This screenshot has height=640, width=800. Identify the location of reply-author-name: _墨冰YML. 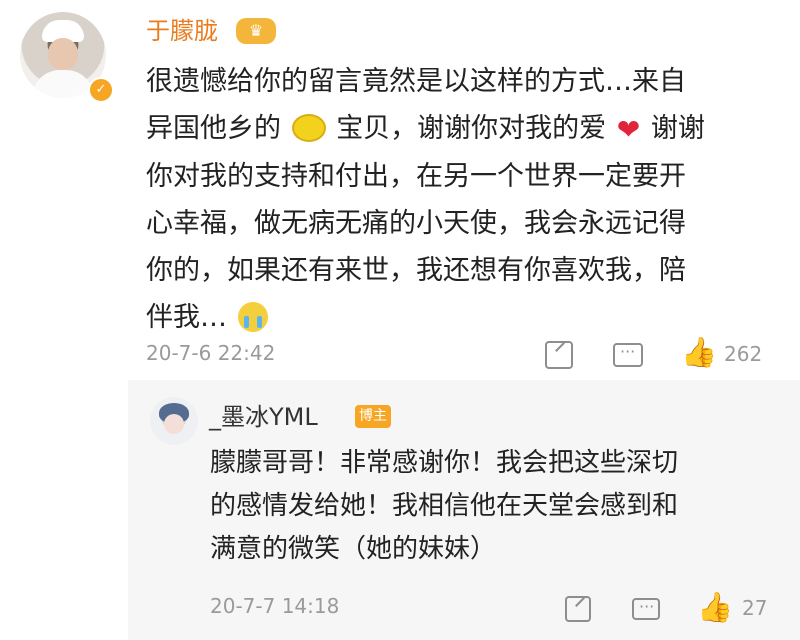
(263, 417).